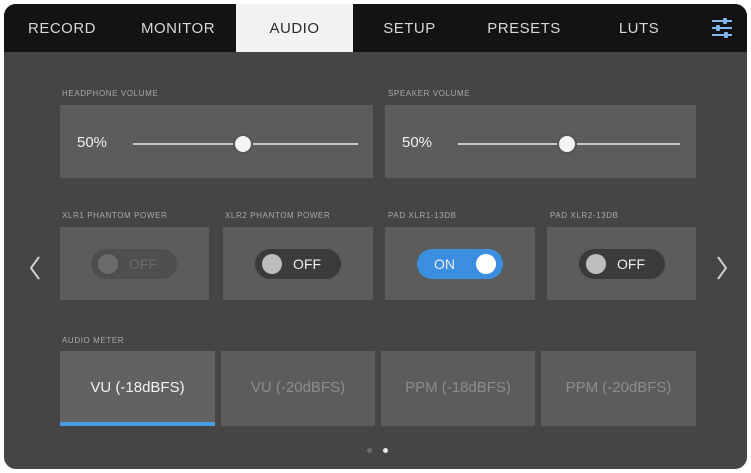  I want to click on option-label: VU (-20dBFS), so click(298, 387).